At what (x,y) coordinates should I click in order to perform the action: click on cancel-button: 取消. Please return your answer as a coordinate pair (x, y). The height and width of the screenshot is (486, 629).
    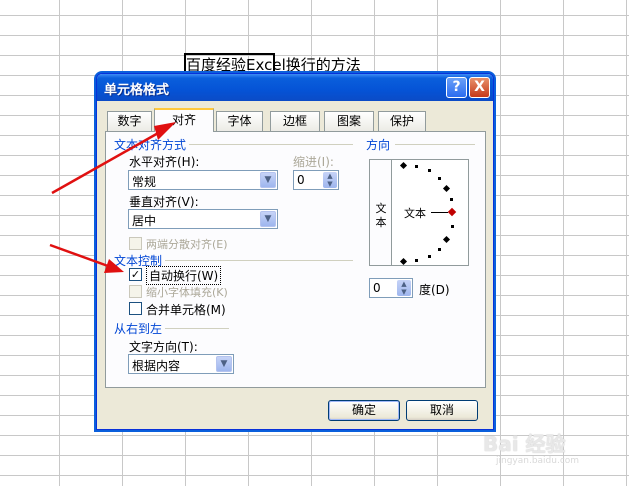
    Looking at the image, I should click on (442, 410).